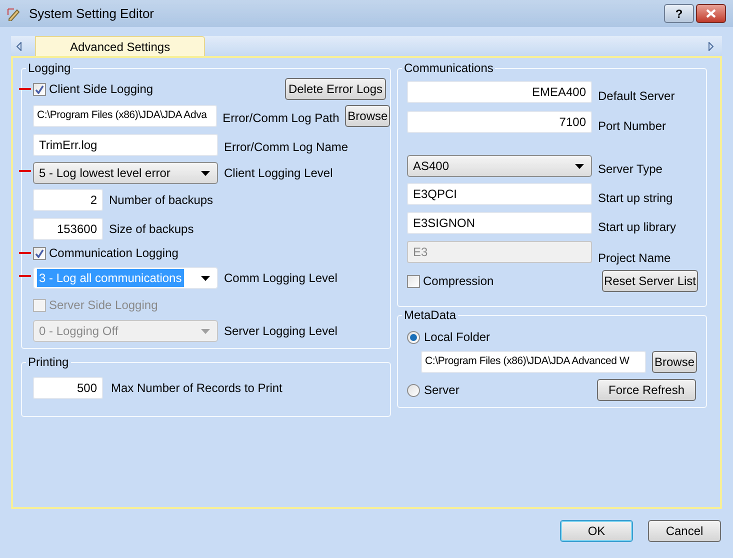  I want to click on text-field: E3SIGNON, so click(499, 223).